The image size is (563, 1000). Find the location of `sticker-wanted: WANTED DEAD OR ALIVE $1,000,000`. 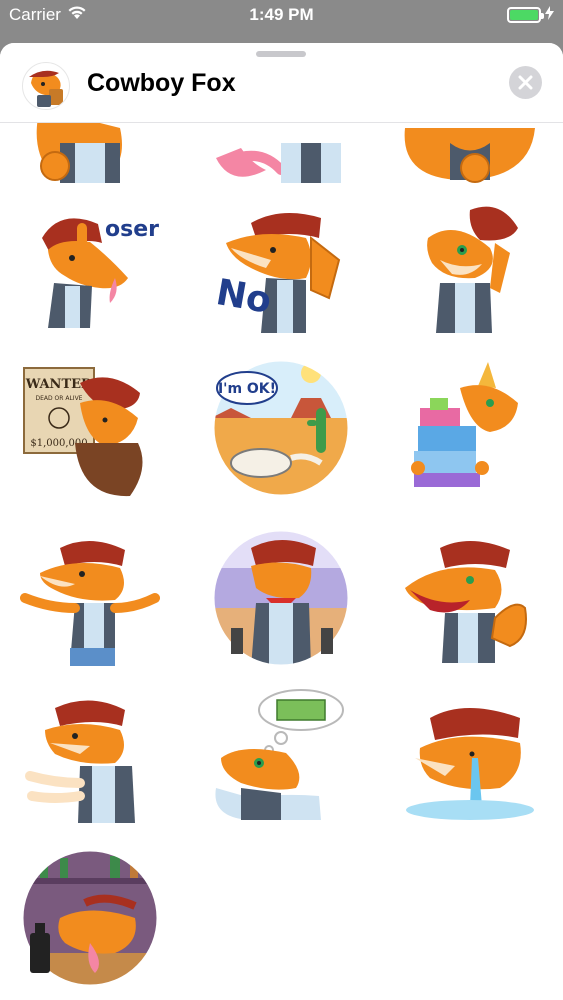

sticker-wanted: WANTED DEAD OR ALIVE $1,000,000 is located at coordinates (90, 428).